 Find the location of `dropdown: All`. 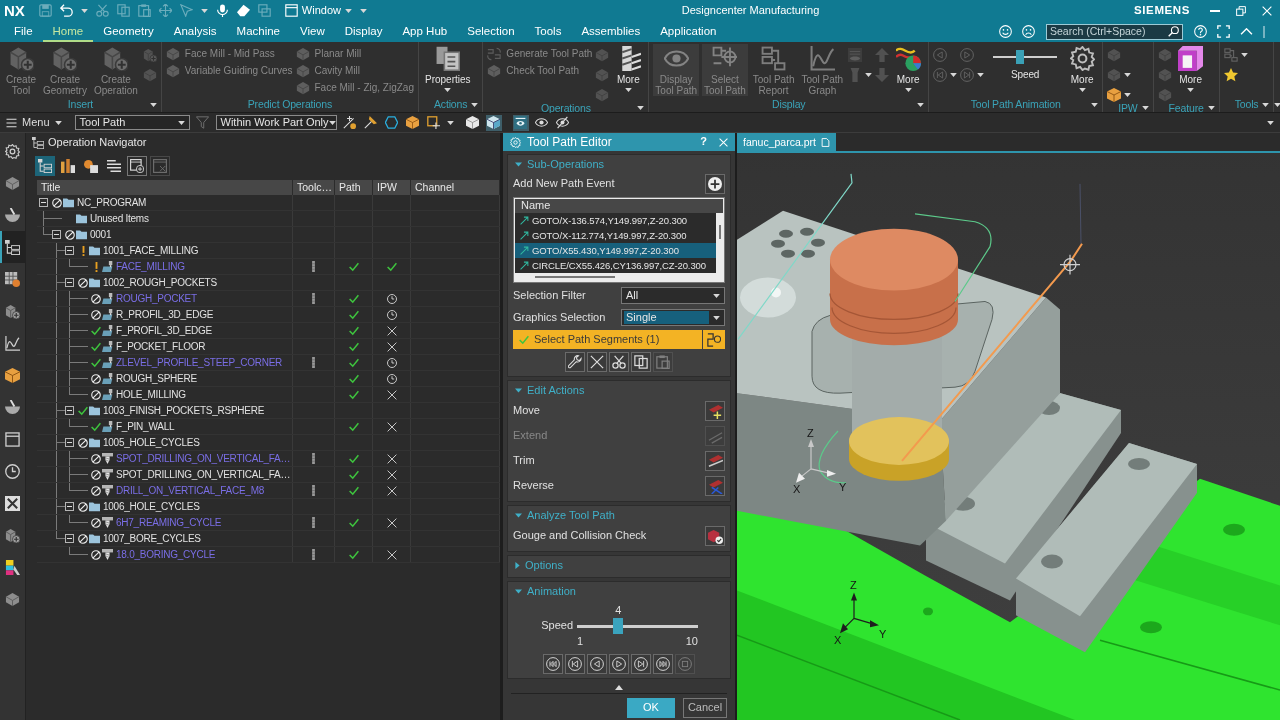

dropdown: All is located at coordinates (673, 295).